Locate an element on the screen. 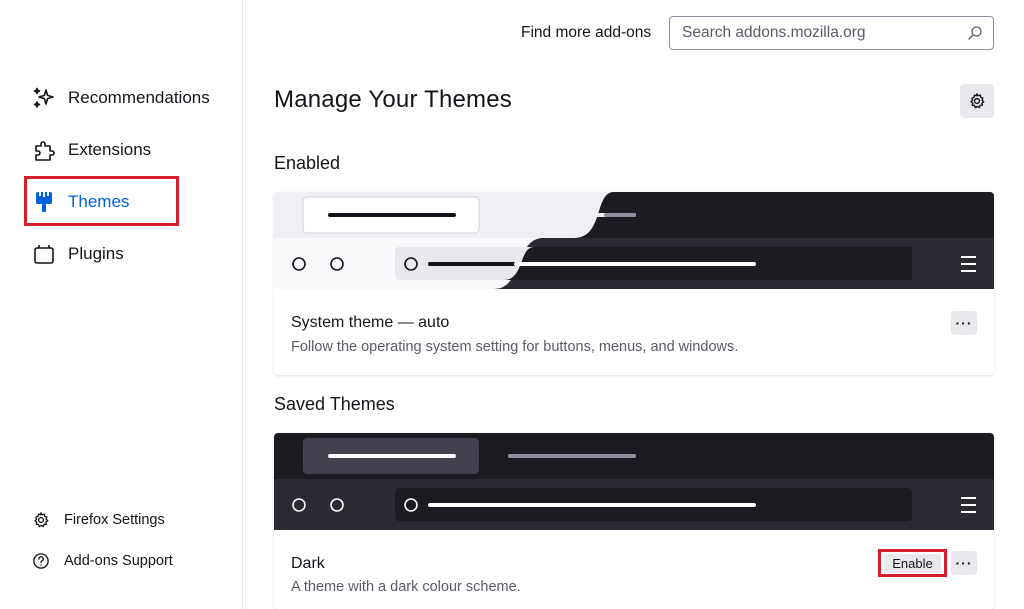 This screenshot has height=609, width=1024. help-icon is located at coordinates (41, 561).